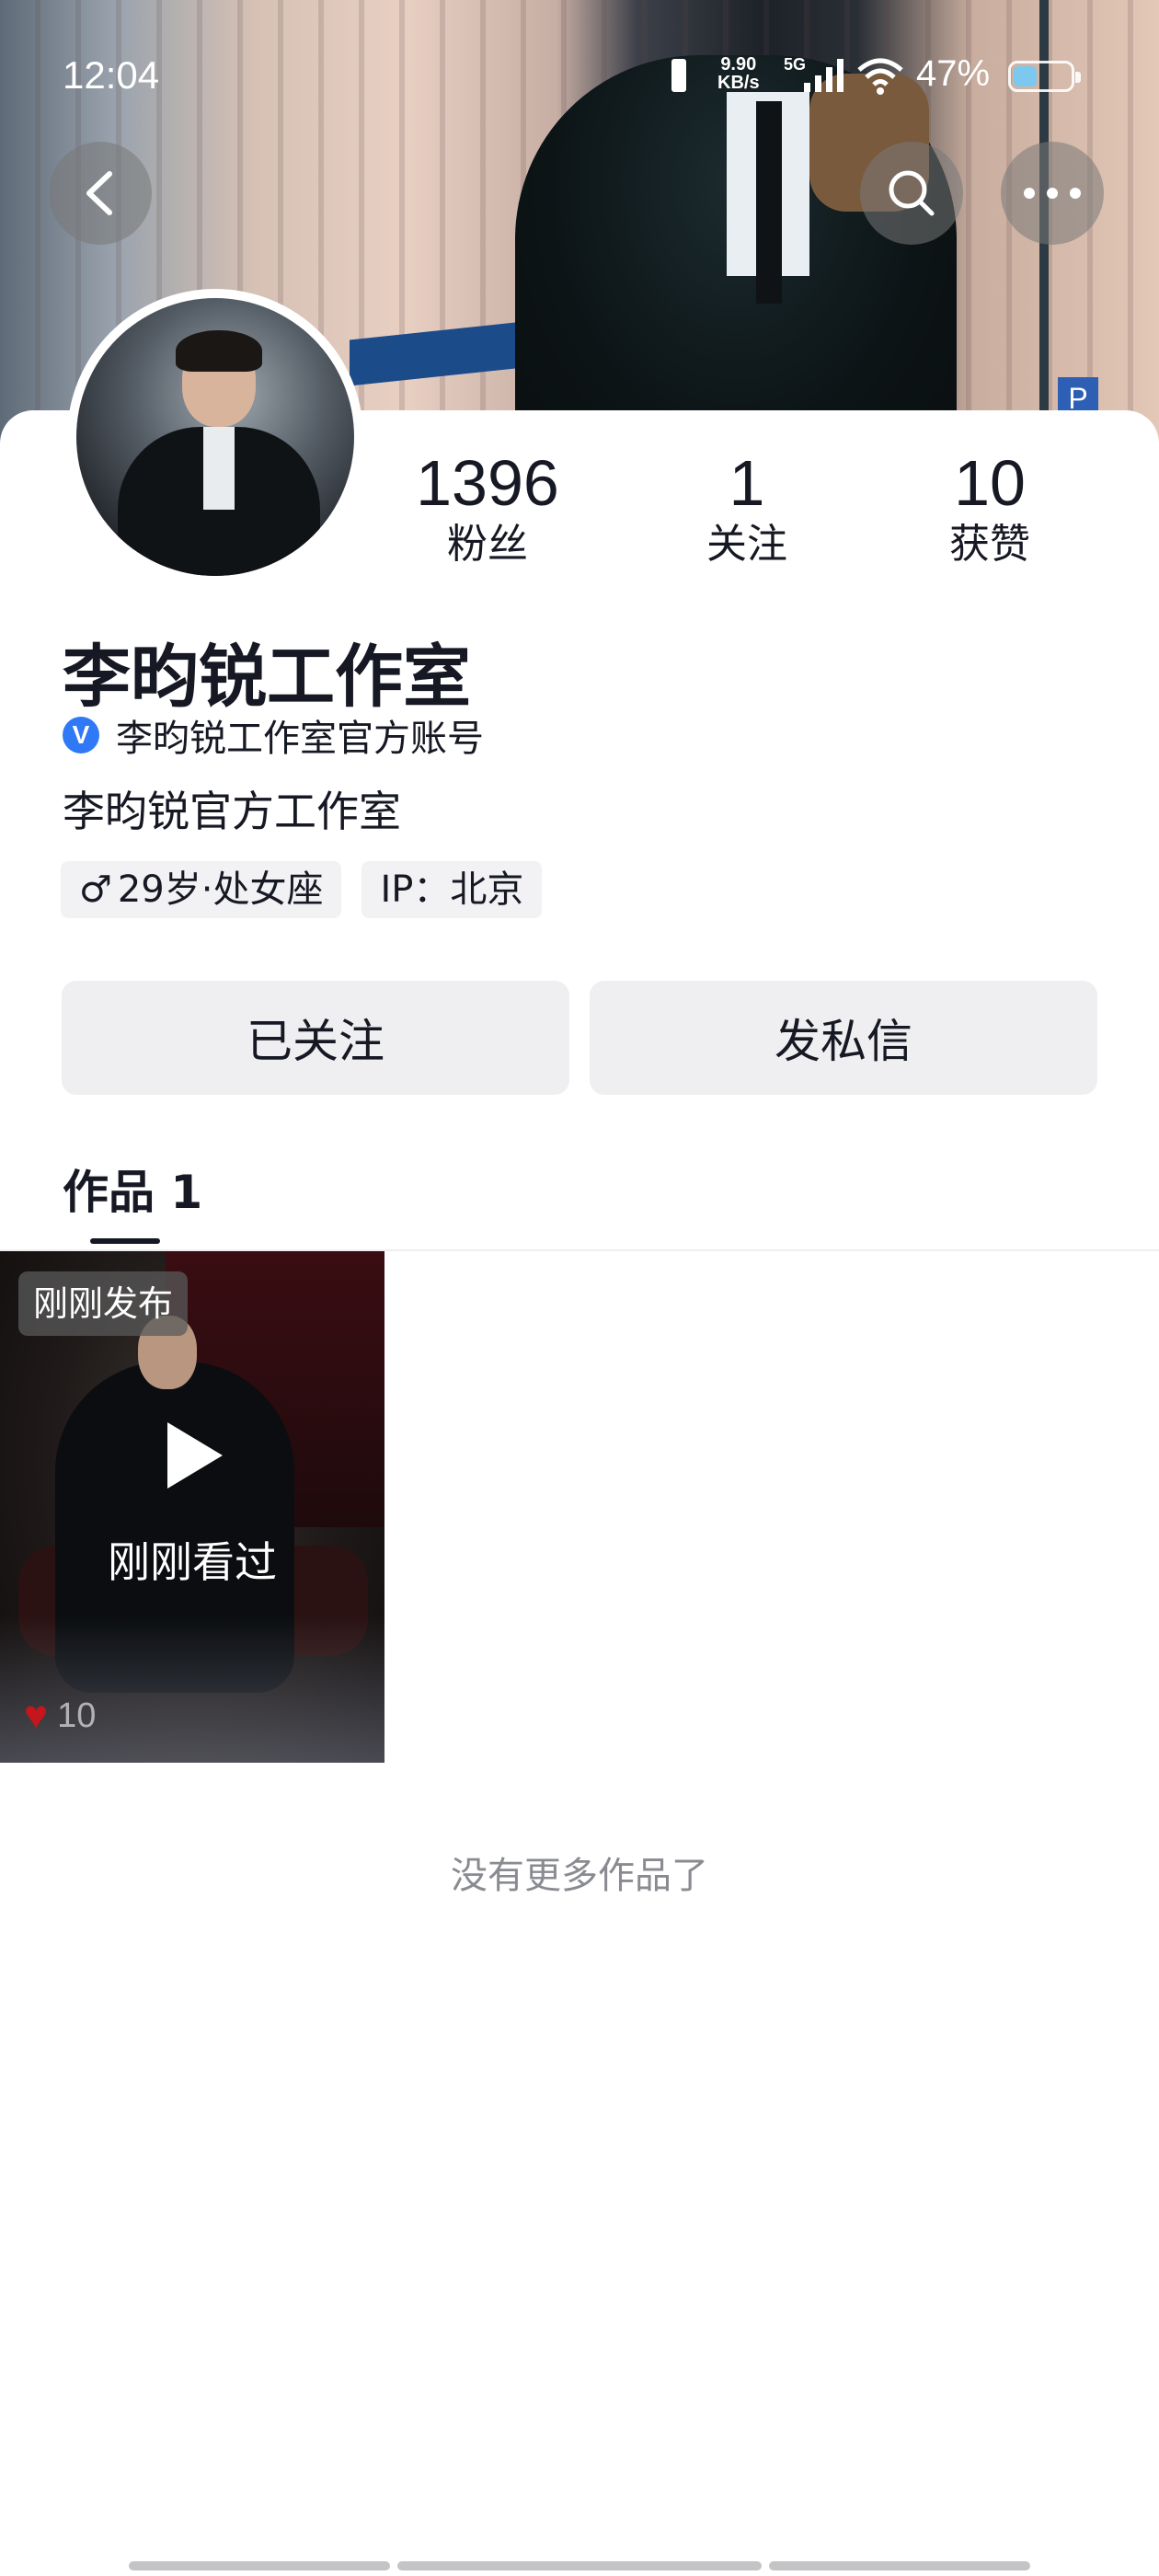  Describe the element at coordinates (1044, 76) in the screenshot. I see `battery-icon` at that location.